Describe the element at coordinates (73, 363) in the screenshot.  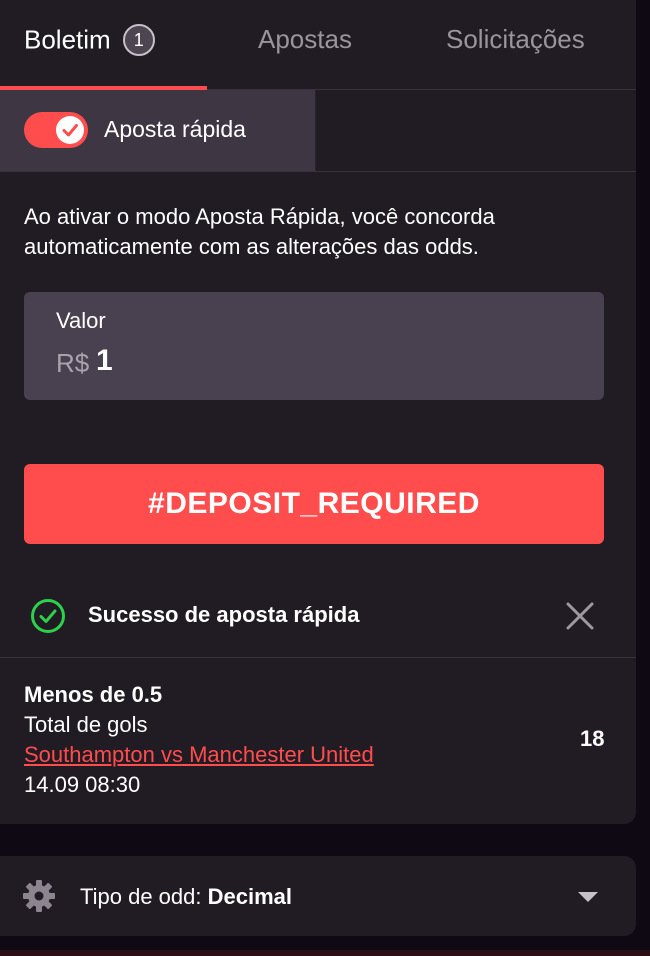
I see `currency-prefix: R$` at that location.